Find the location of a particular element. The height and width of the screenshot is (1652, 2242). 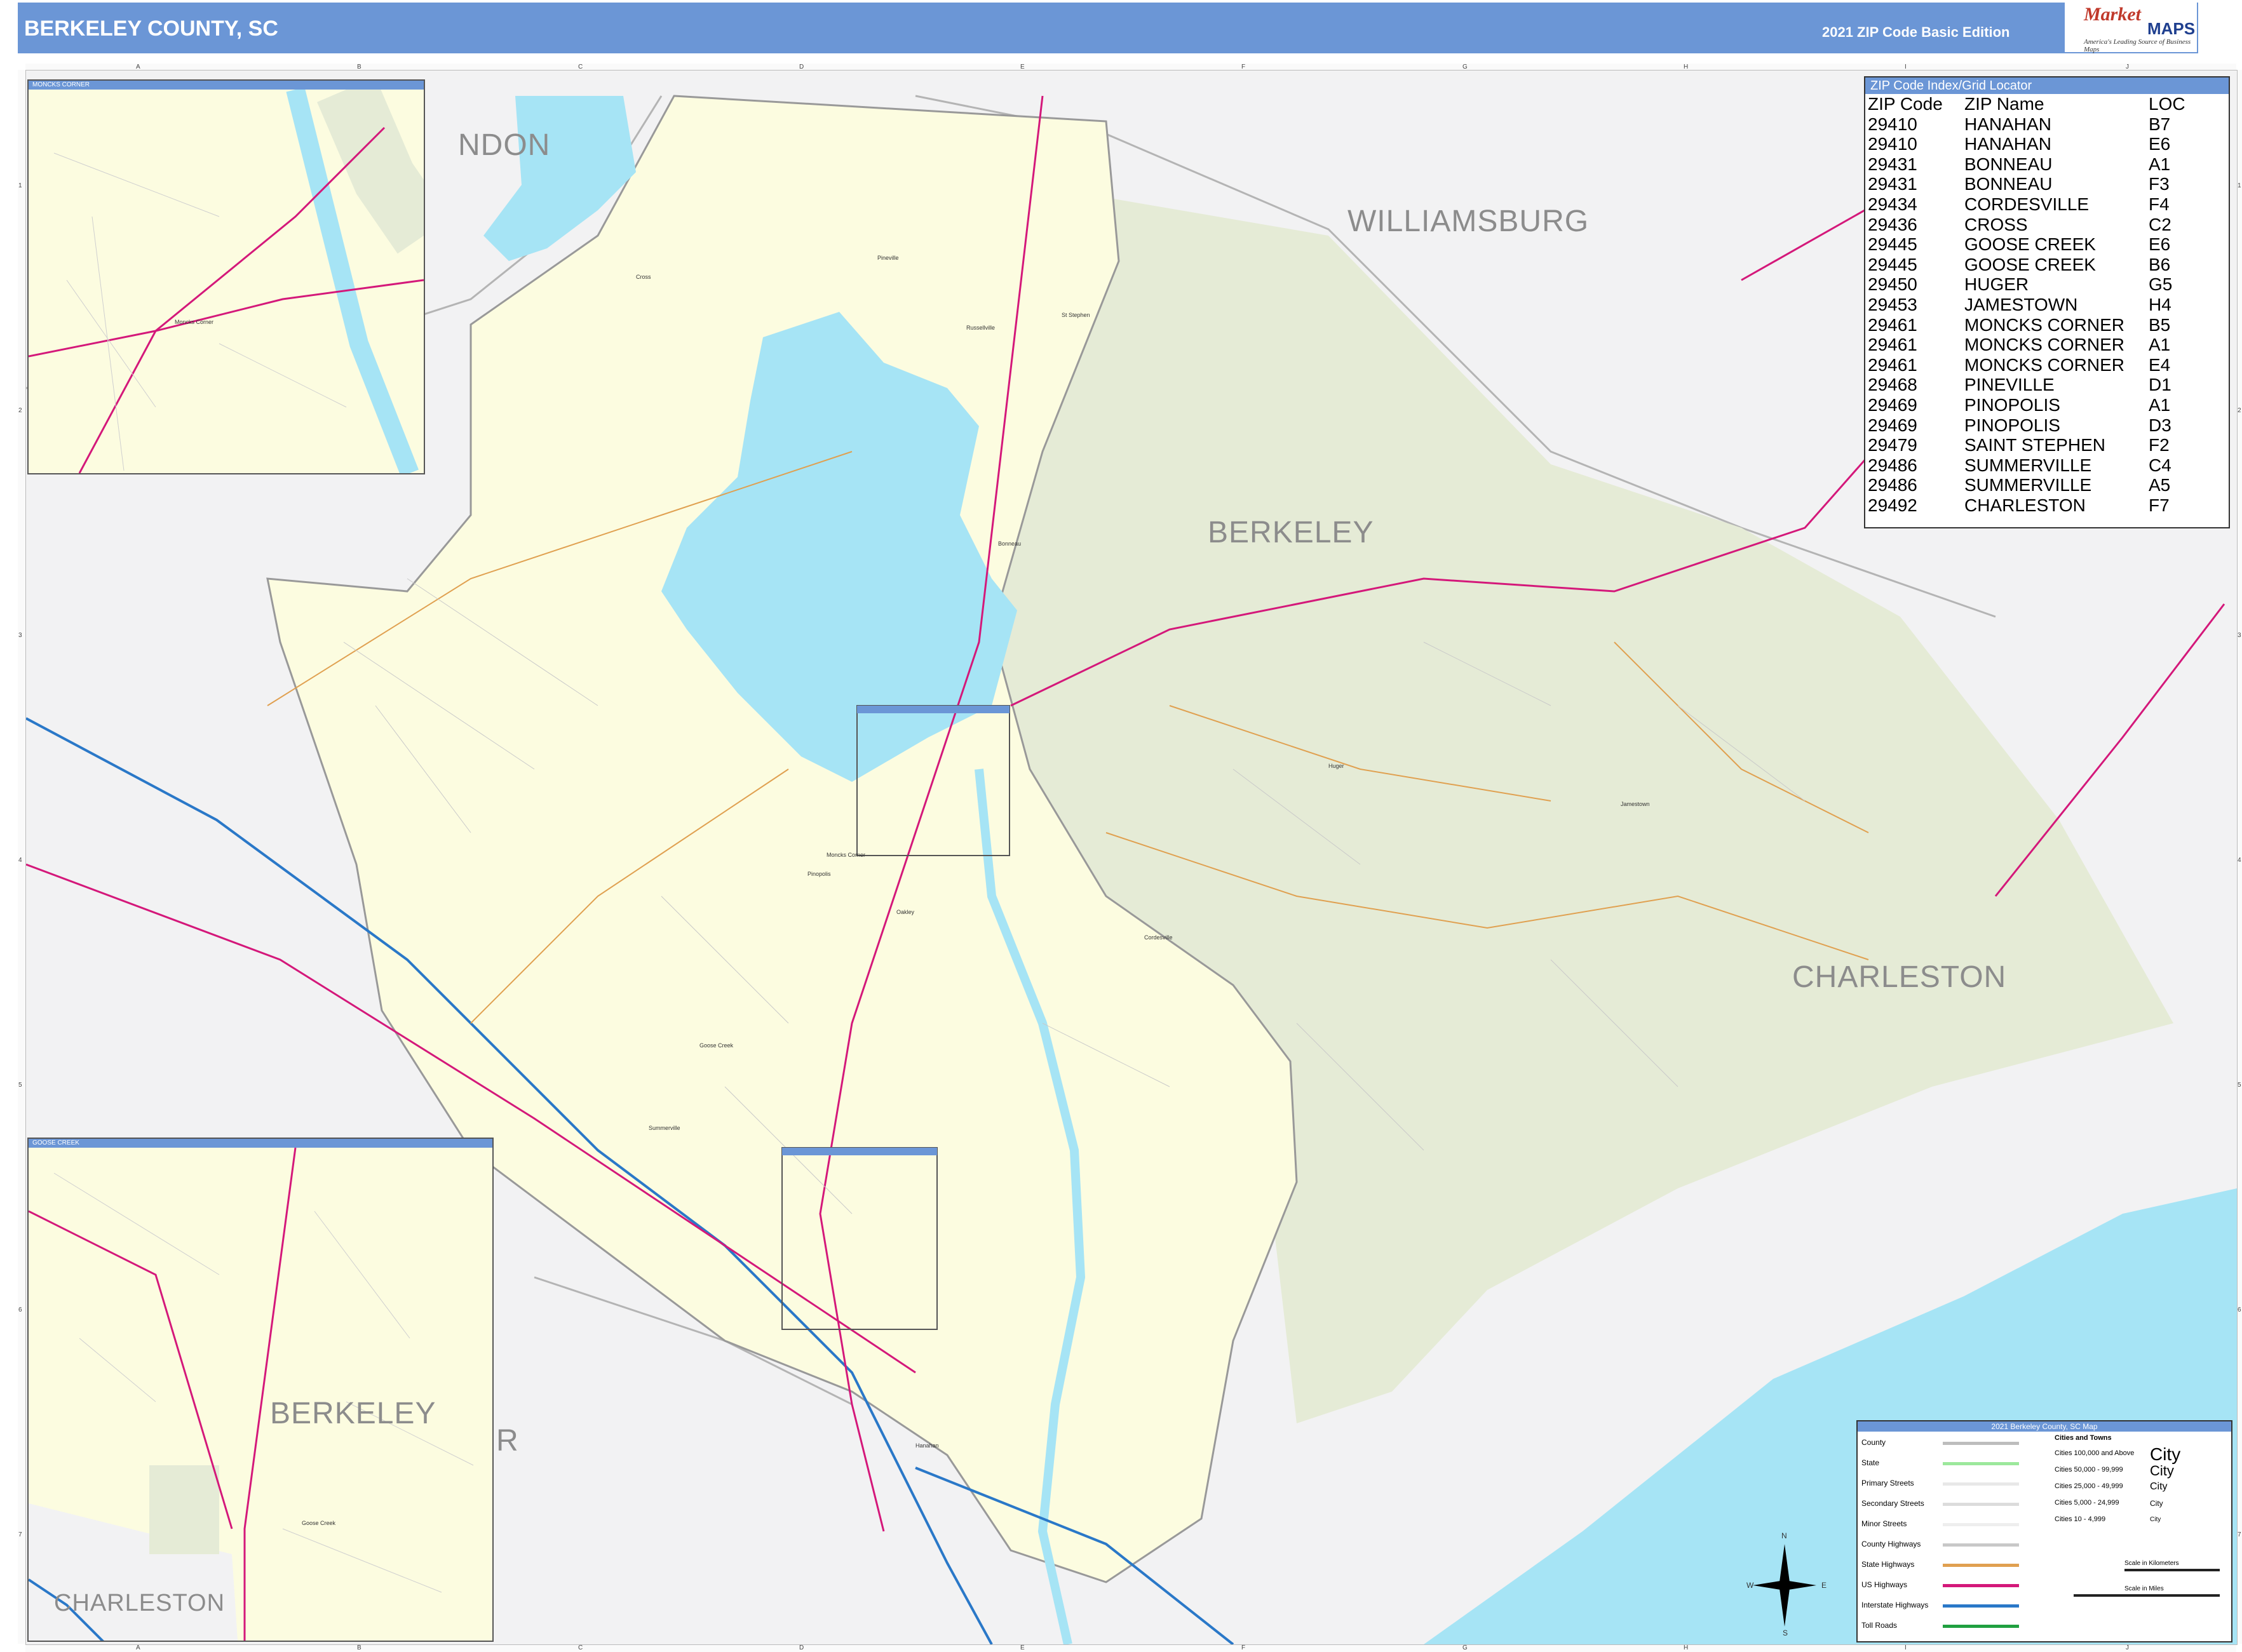

legend-item-label: Secondary Streets is located at coordinates (1892, 1503).